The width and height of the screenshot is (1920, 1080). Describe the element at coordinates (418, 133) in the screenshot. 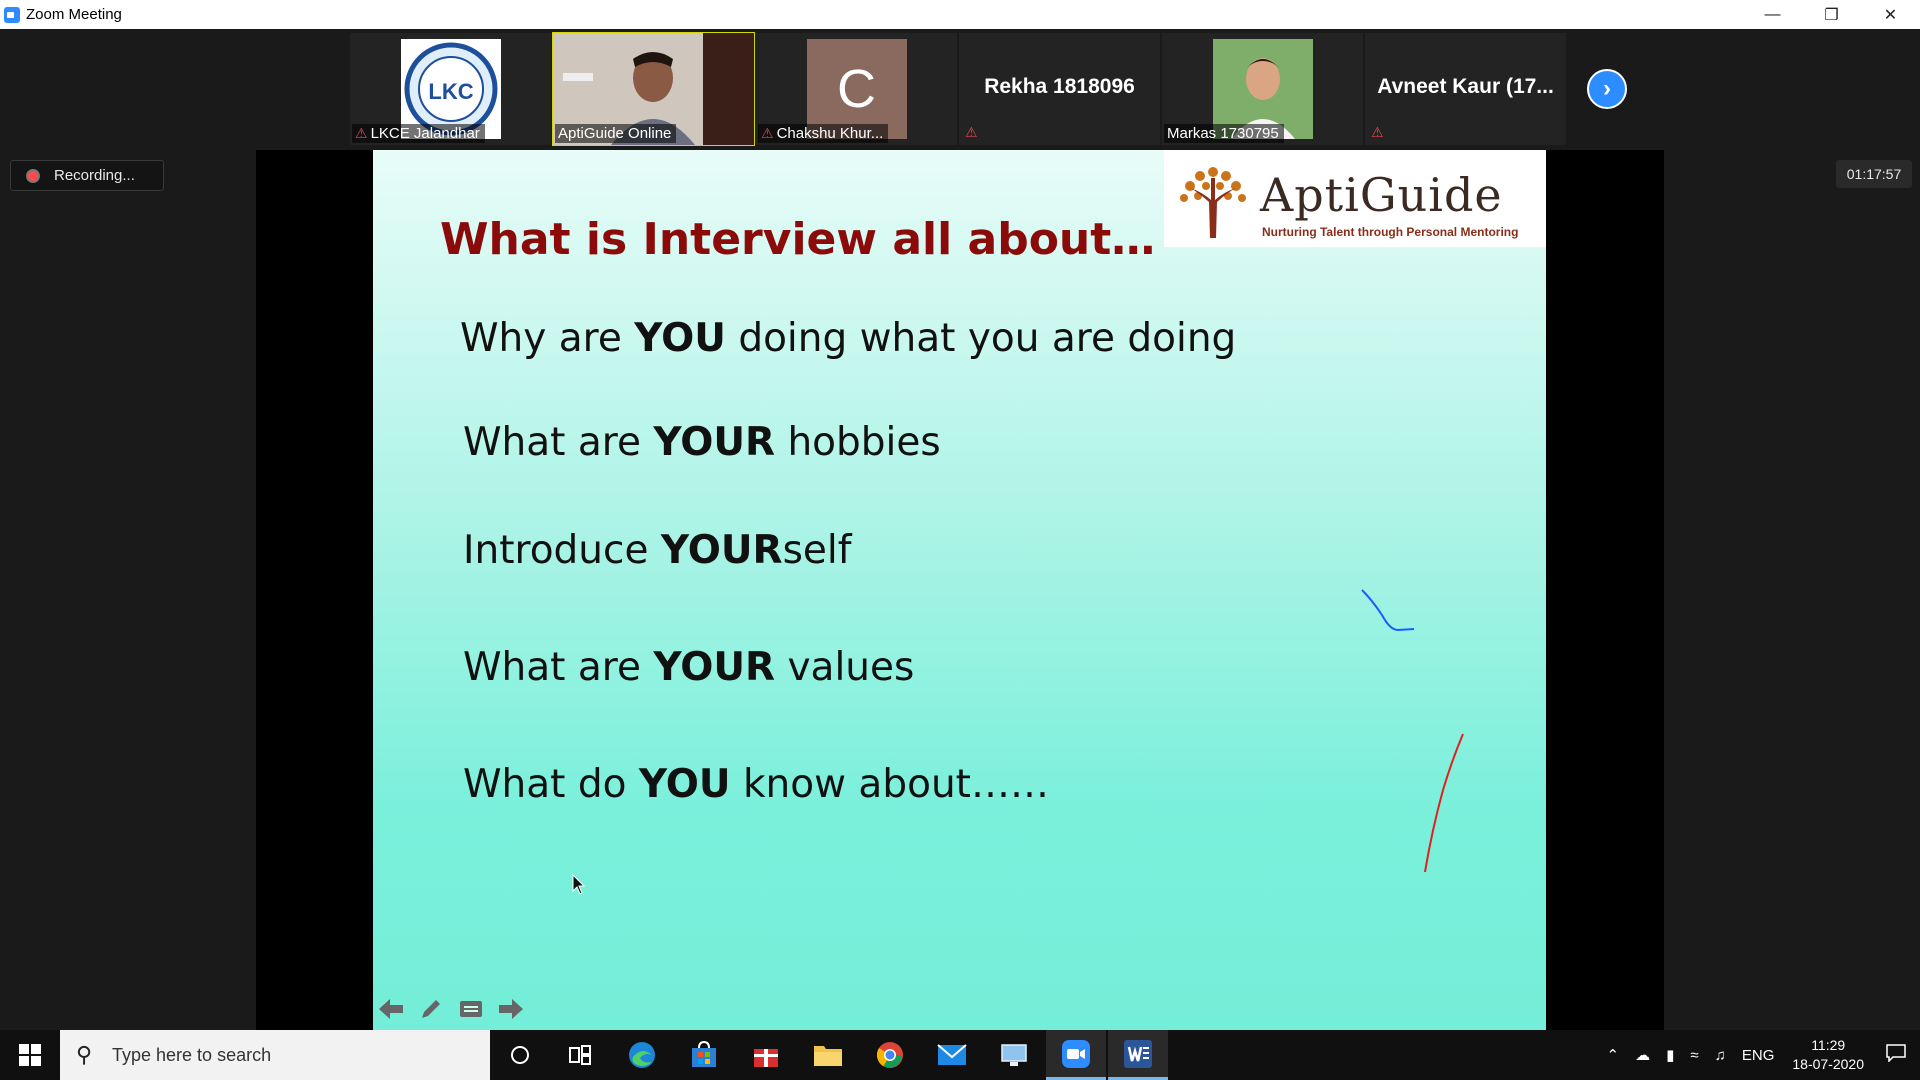

I see `participant-label: ⚠ LKCE Jalandhar` at that location.